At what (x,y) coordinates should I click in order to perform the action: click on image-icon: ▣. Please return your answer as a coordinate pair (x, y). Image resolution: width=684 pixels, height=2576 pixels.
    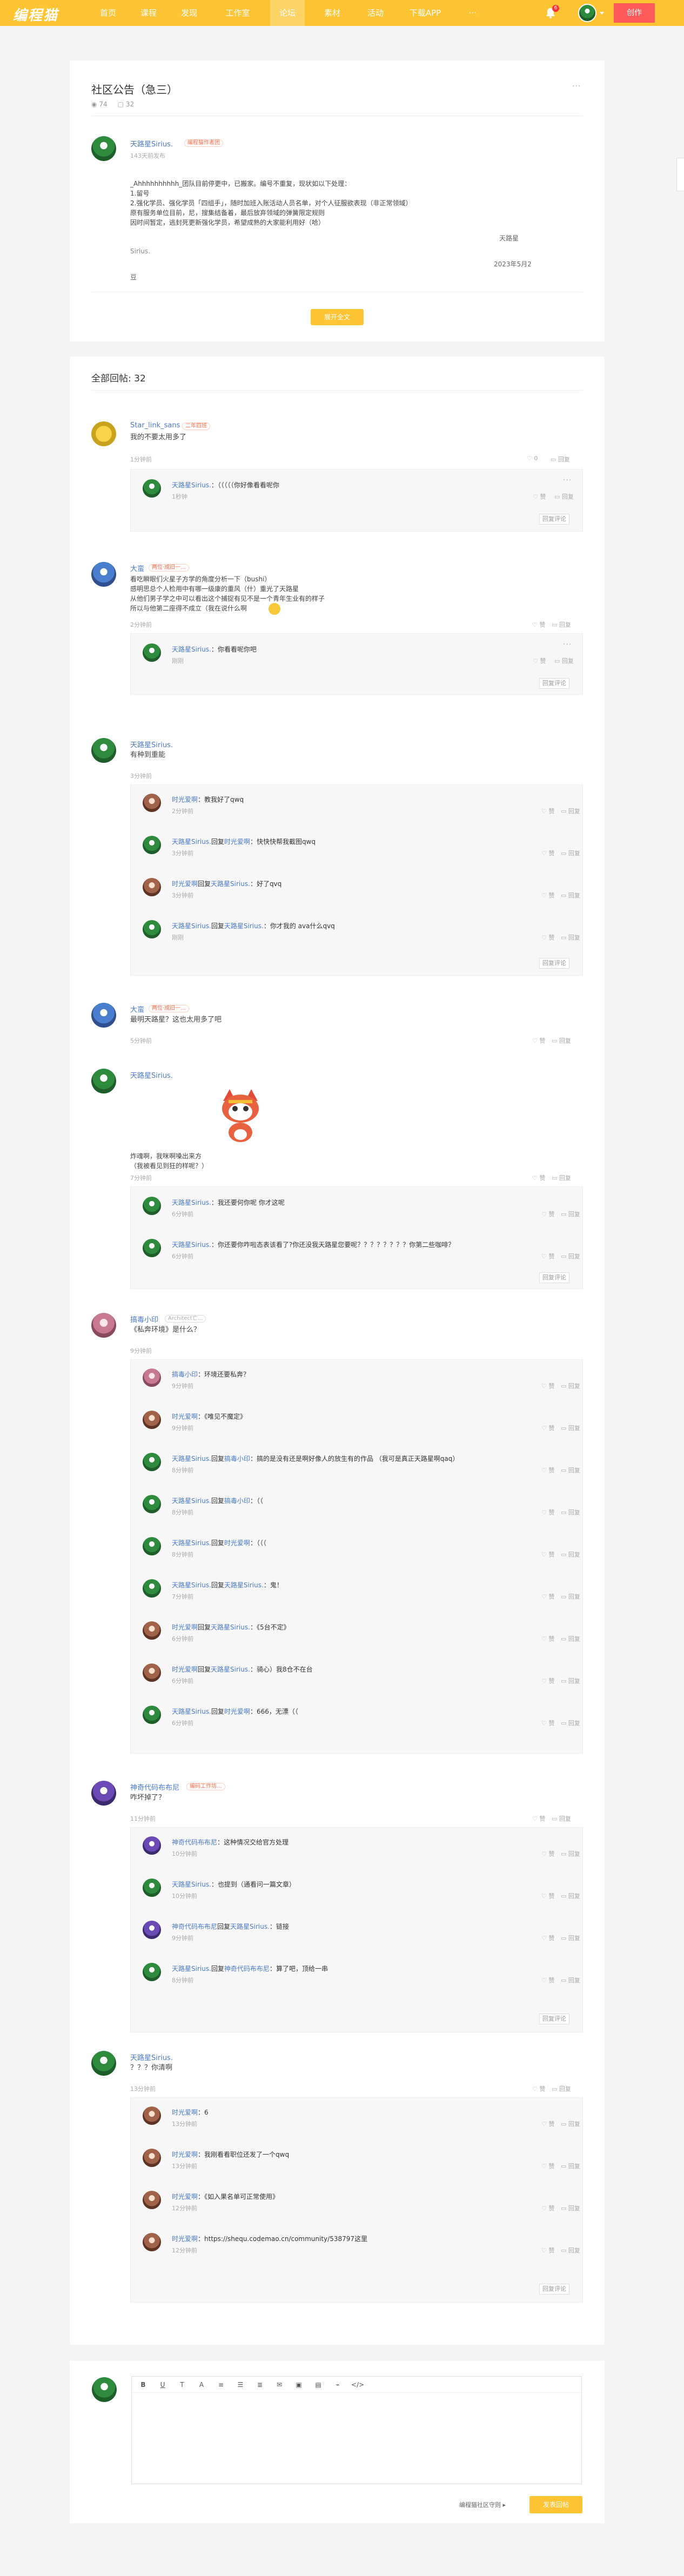
    Looking at the image, I should click on (299, 2385).